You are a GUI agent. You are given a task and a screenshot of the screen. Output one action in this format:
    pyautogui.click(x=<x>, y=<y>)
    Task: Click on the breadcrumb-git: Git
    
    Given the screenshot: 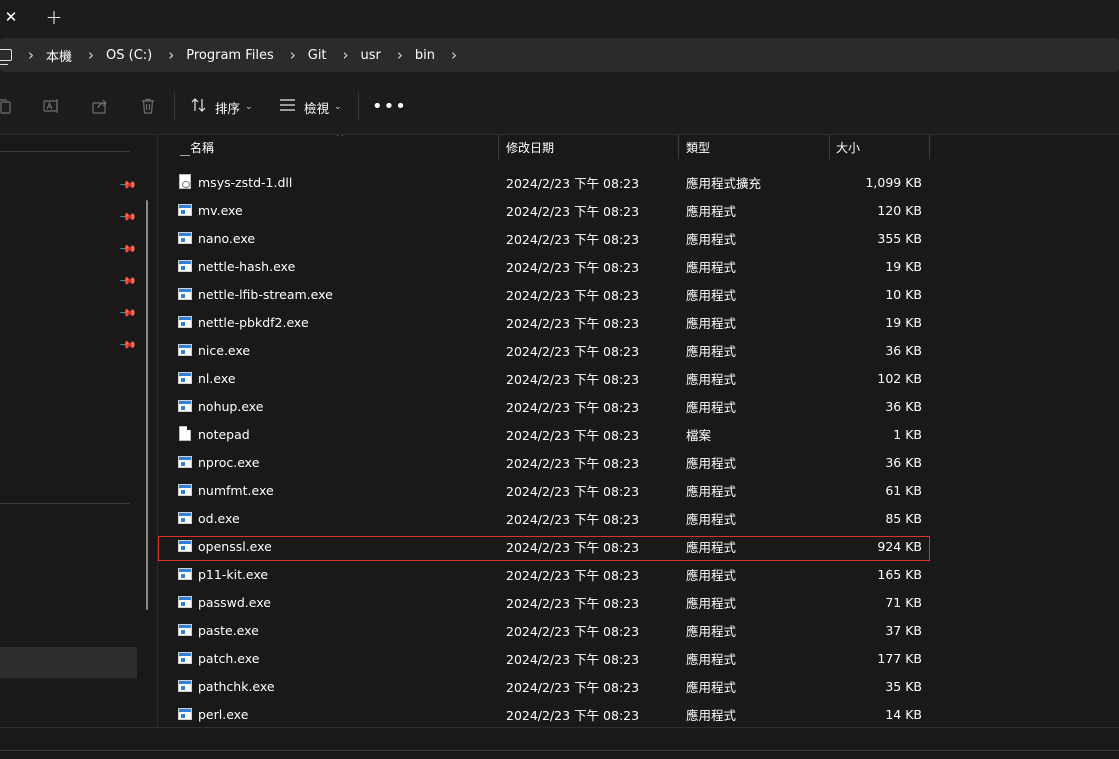 What is the action you would take?
    pyautogui.click(x=317, y=55)
    